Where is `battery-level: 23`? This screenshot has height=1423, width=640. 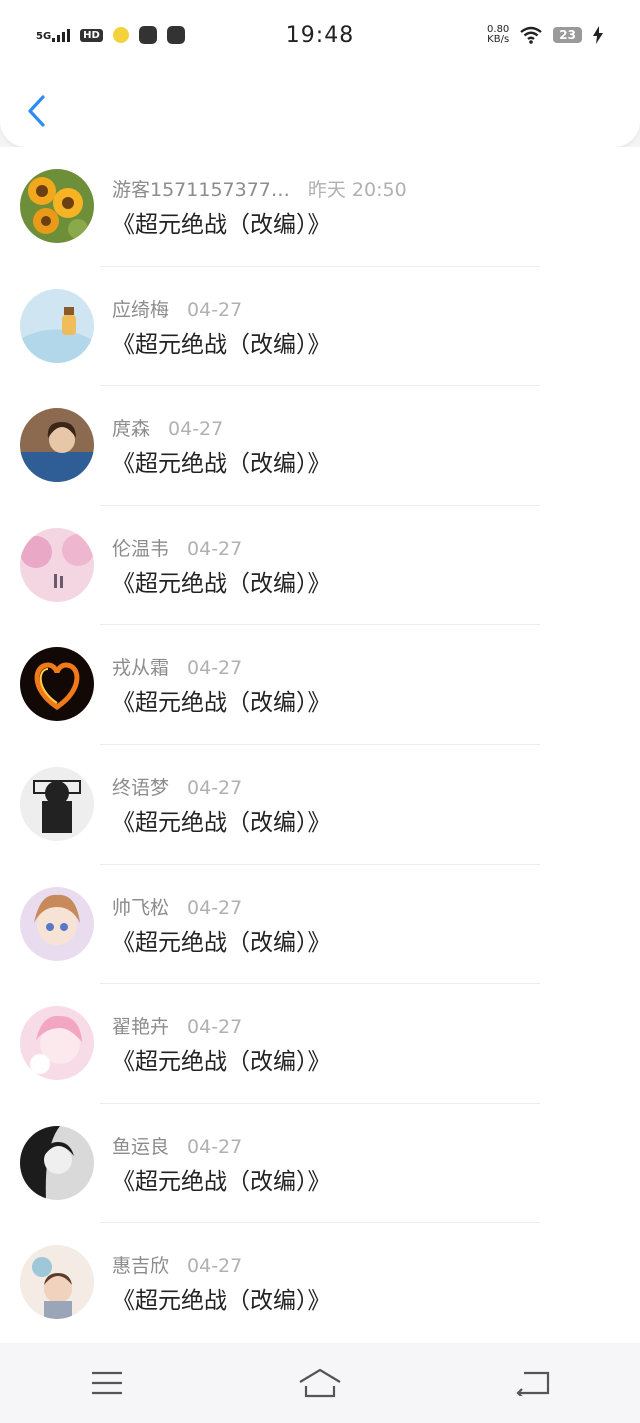
battery-level: 23 is located at coordinates (567, 35).